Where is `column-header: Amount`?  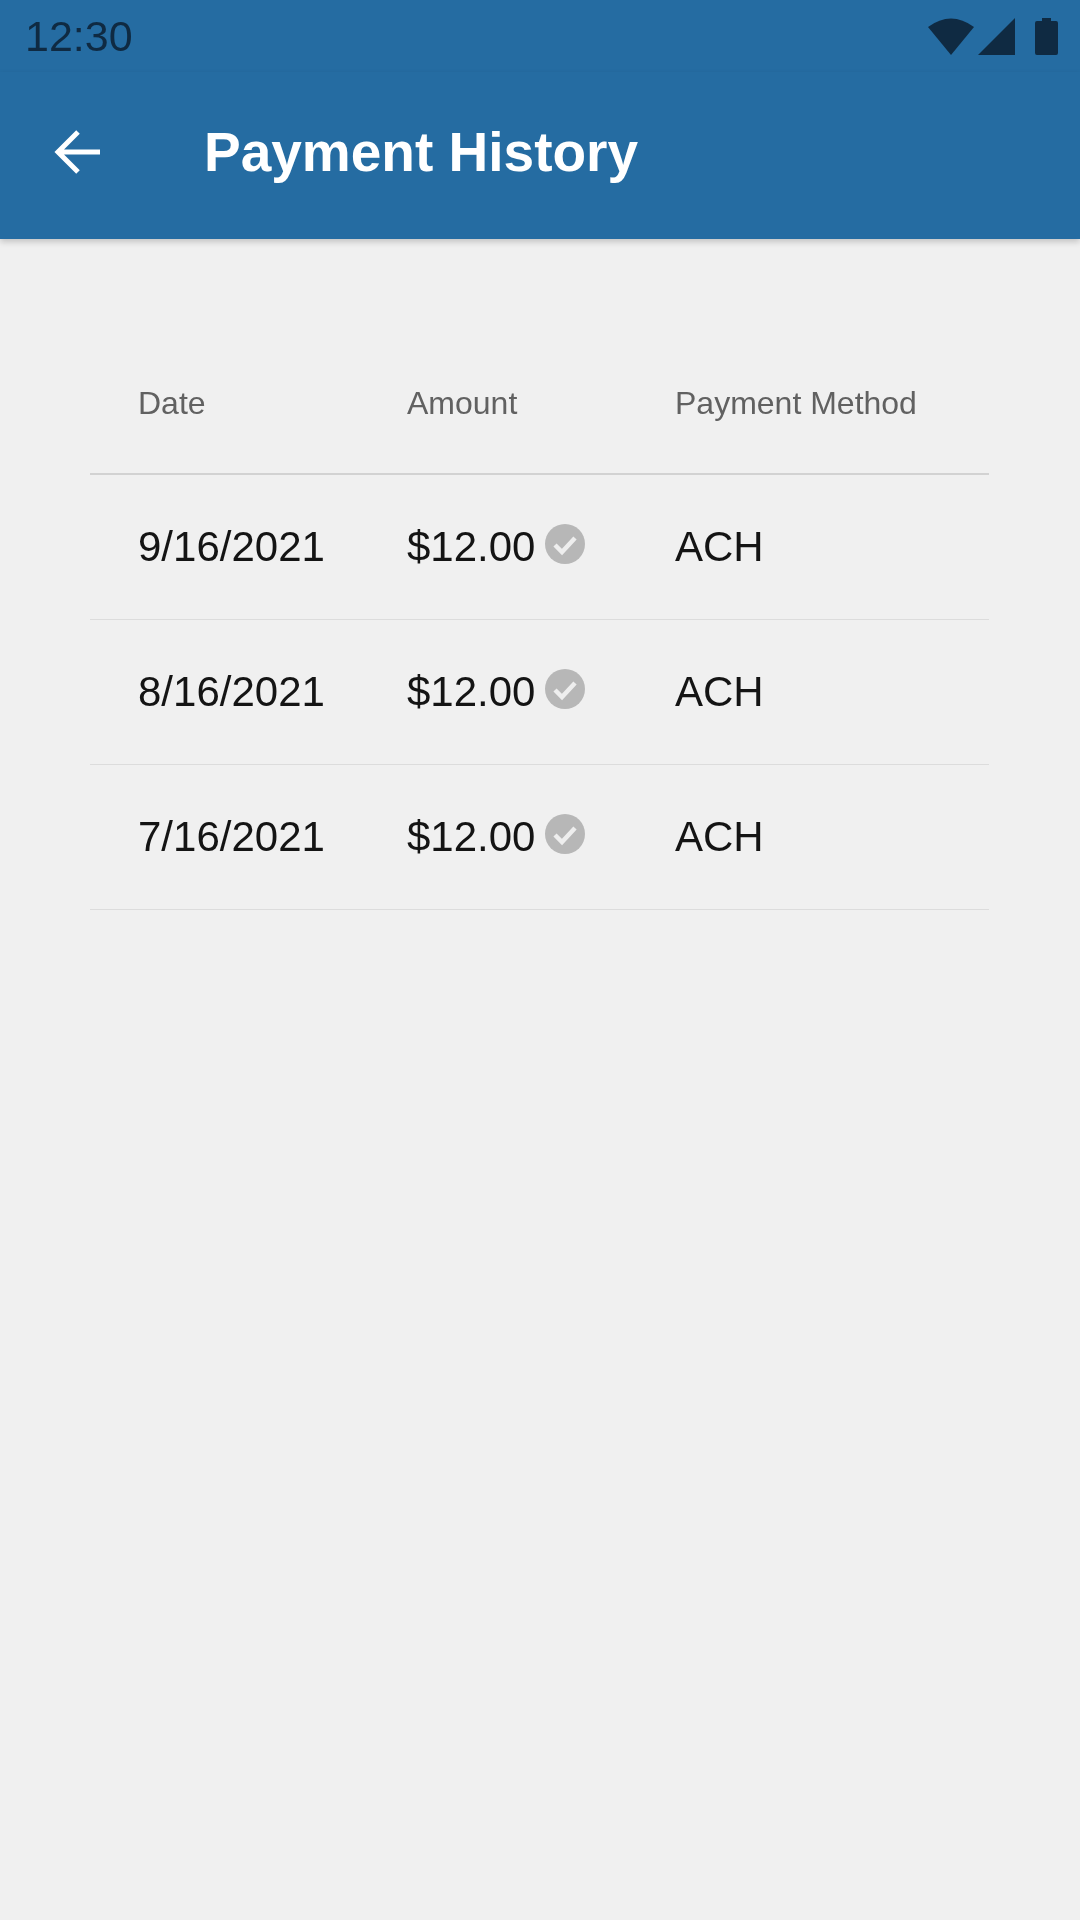 column-header: Amount is located at coordinates (463, 403).